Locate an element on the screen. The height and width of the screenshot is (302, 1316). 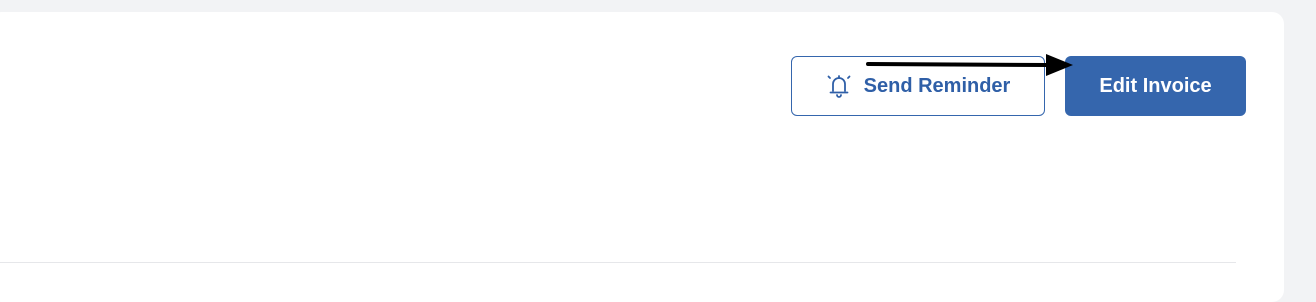
bell-ringing-icon is located at coordinates (839, 86).